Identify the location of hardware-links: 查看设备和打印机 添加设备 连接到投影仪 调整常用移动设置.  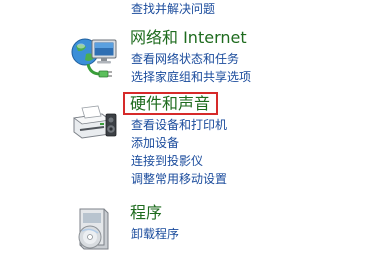
(179, 152).